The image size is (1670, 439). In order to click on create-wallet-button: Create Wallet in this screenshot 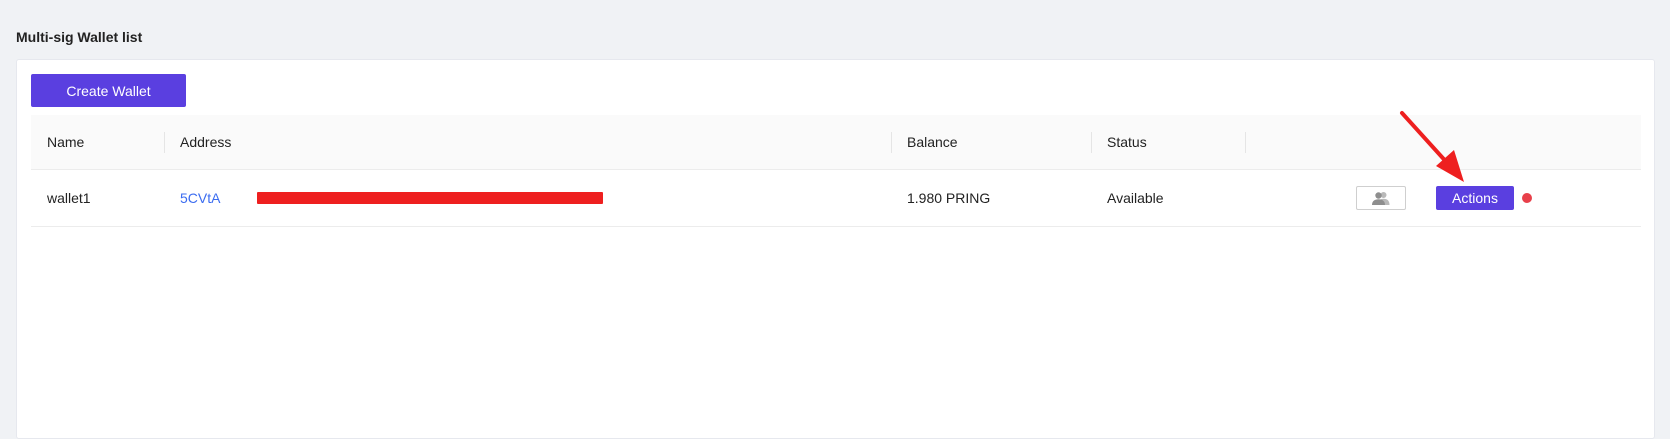, I will do `click(108, 90)`.